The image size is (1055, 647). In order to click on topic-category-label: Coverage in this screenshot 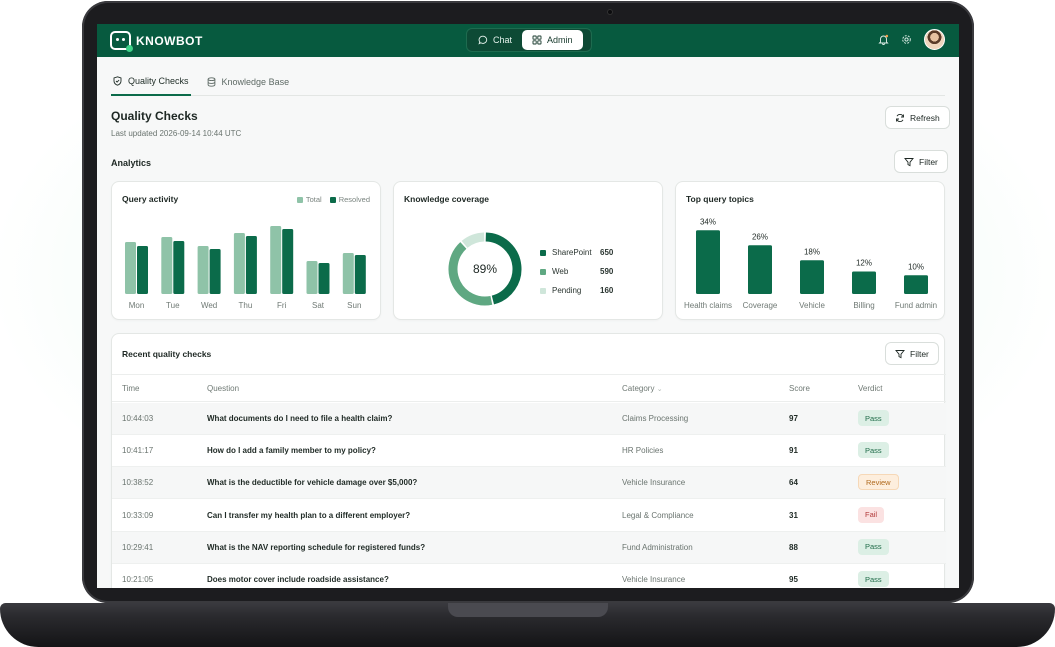, I will do `click(760, 305)`.